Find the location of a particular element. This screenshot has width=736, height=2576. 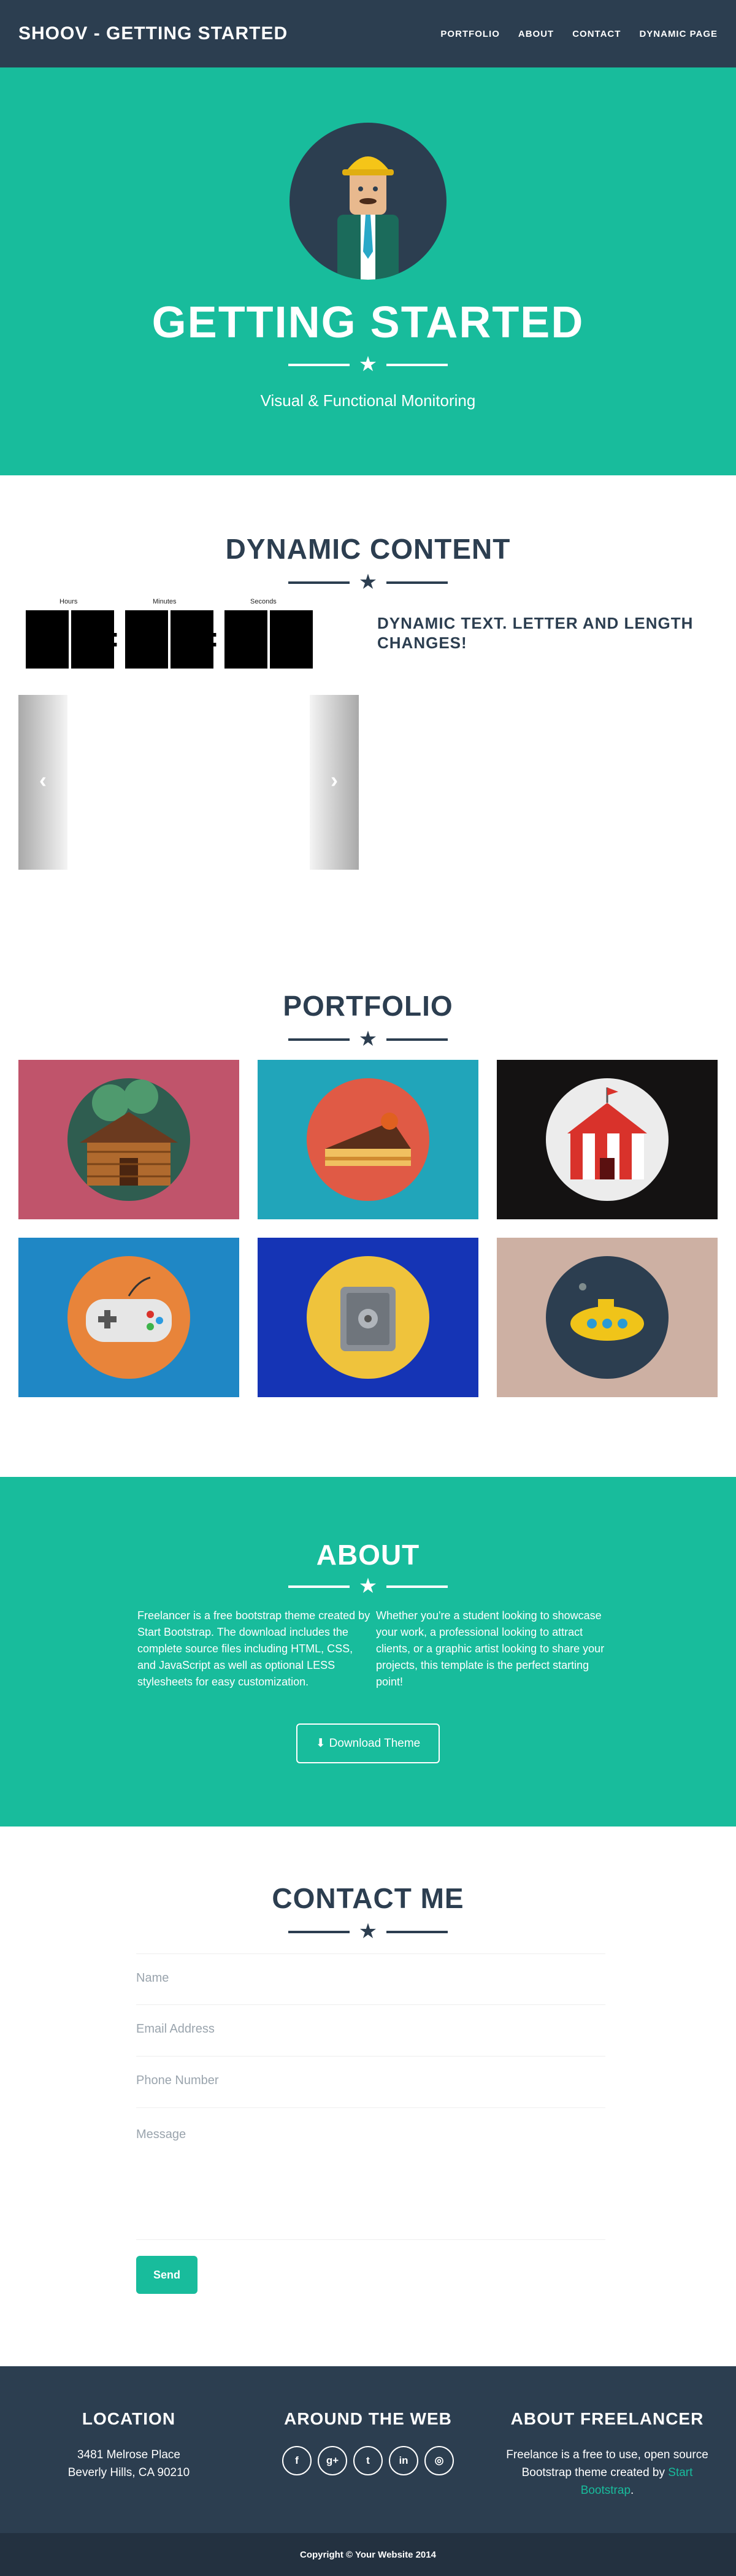

copyright: Copyright © Your Website 2014 is located at coordinates (368, 2554).